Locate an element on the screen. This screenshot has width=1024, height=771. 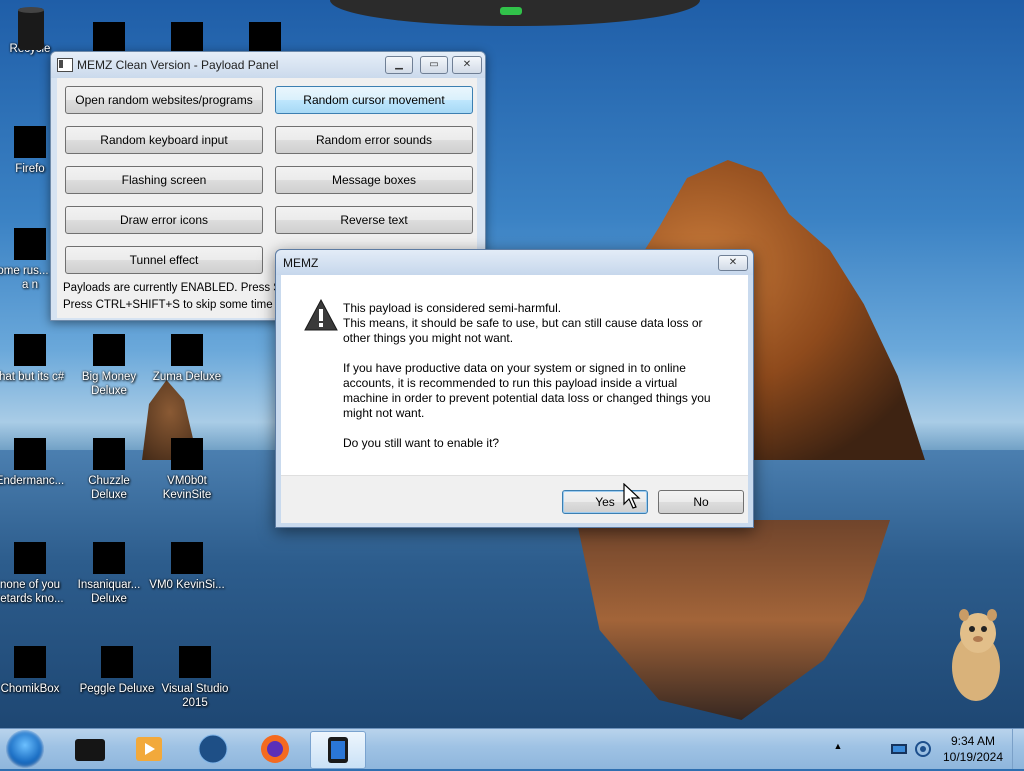
payload-panel-titlebar: MEMZ Clean Version - Payload Panel ▁ ▭ ✕ is located at coordinates (268, 65).